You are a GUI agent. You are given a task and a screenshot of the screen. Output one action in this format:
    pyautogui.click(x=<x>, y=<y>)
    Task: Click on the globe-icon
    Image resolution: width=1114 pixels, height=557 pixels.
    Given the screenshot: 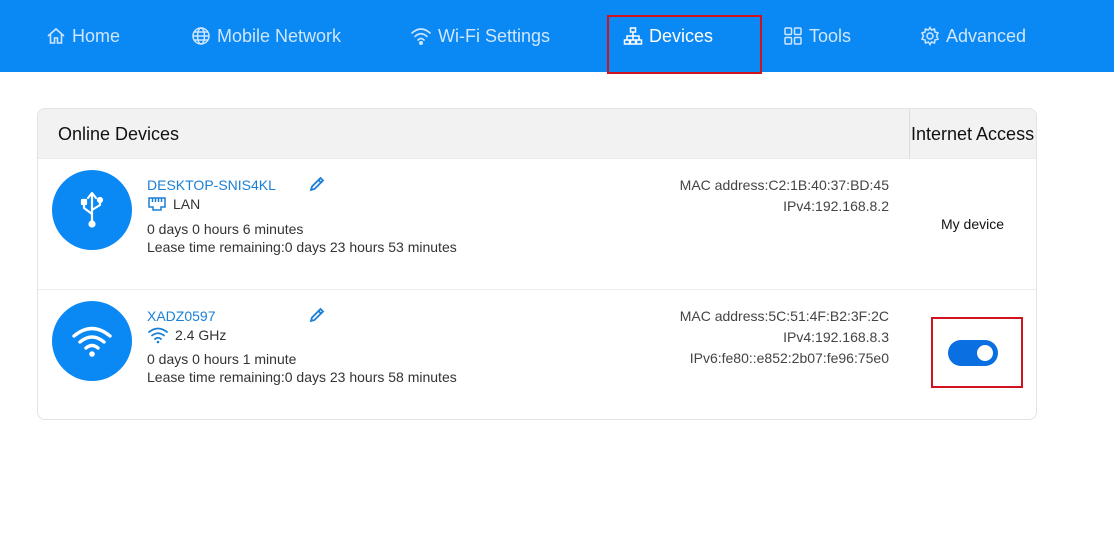 What is the action you would take?
    pyautogui.click(x=201, y=36)
    